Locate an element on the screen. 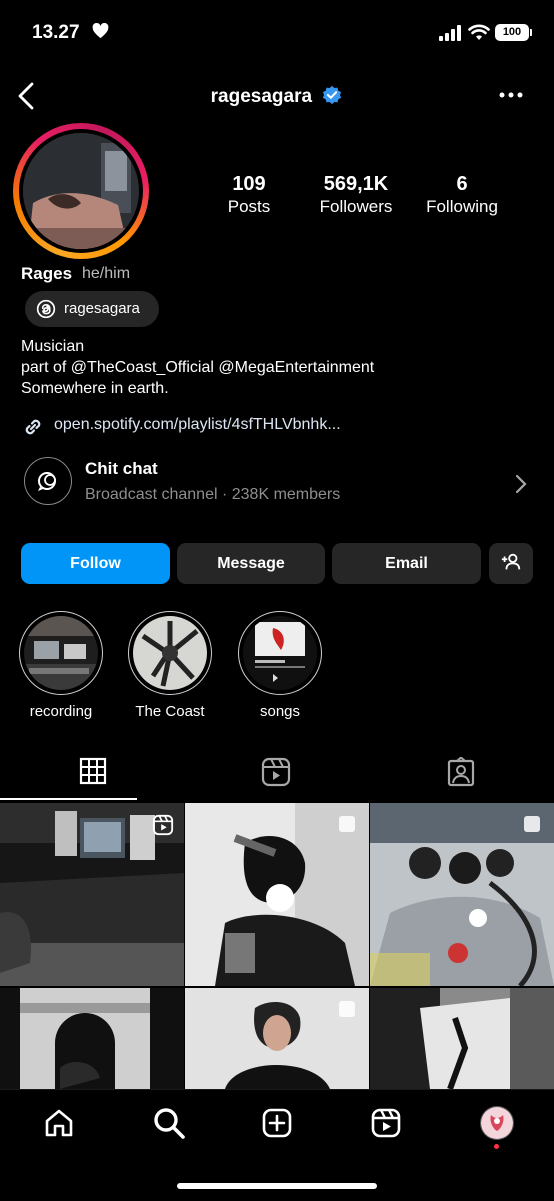 The image size is (554, 1201). pronouns: he/him is located at coordinates (106, 273).